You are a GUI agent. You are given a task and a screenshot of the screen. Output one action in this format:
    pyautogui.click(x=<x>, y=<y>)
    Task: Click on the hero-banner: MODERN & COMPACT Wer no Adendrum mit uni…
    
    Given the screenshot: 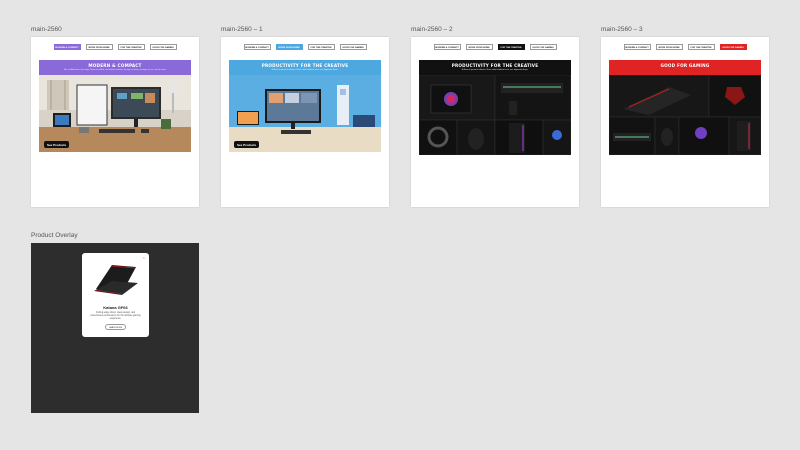 What is the action you would take?
    pyautogui.click(x=115, y=67)
    